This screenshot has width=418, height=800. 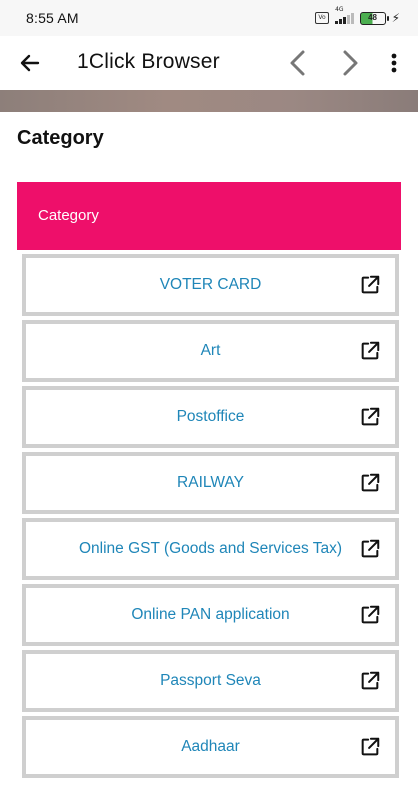 What do you see at coordinates (190, 351) in the screenshot?
I see `list-item-label: Art` at bounding box center [190, 351].